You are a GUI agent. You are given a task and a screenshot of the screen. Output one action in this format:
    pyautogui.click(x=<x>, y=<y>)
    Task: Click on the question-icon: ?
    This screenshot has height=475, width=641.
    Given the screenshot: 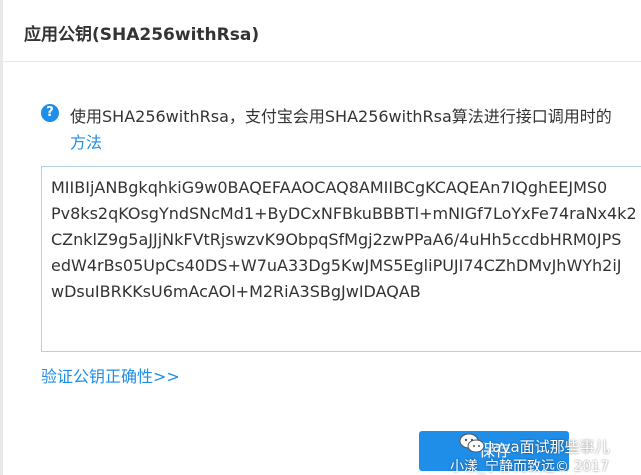 What is the action you would take?
    pyautogui.click(x=50, y=113)
    